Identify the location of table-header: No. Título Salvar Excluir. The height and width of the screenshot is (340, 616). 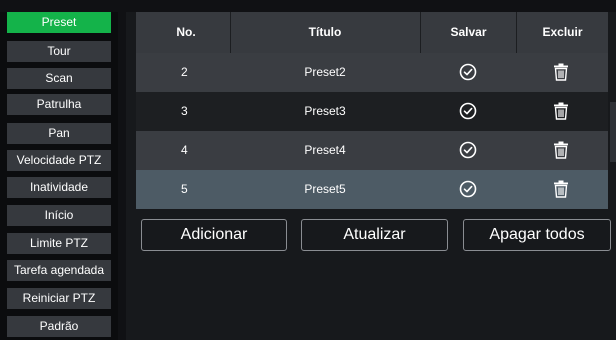
(372, 32).